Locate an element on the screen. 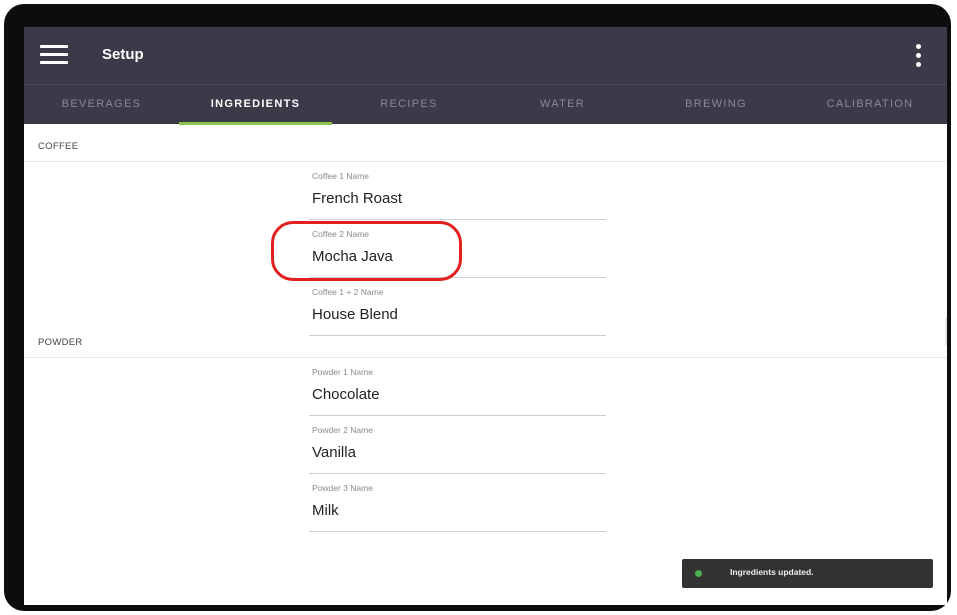 This screenshot has width=957, height=615. tab-brewing: BREWING is located at coordinates (716, 104).